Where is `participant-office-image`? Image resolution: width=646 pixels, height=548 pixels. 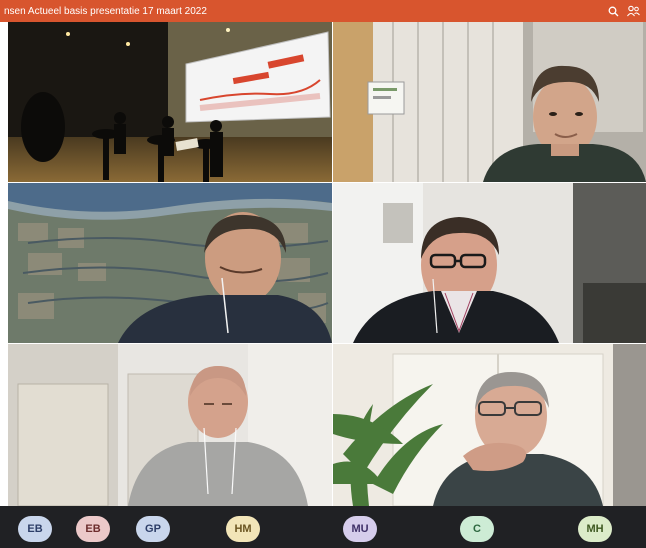
participant-office-image is located at coordinates (489, 102).